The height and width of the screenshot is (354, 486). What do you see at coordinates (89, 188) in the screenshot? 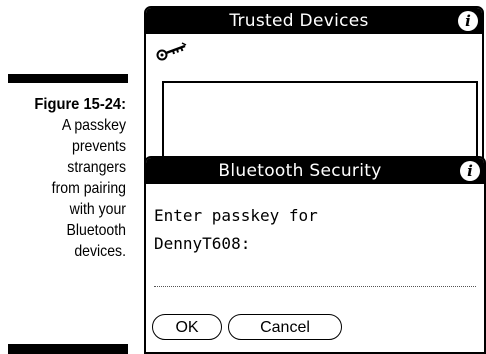
I see `caption-line: from pairing` at bounding box center [89, 188].